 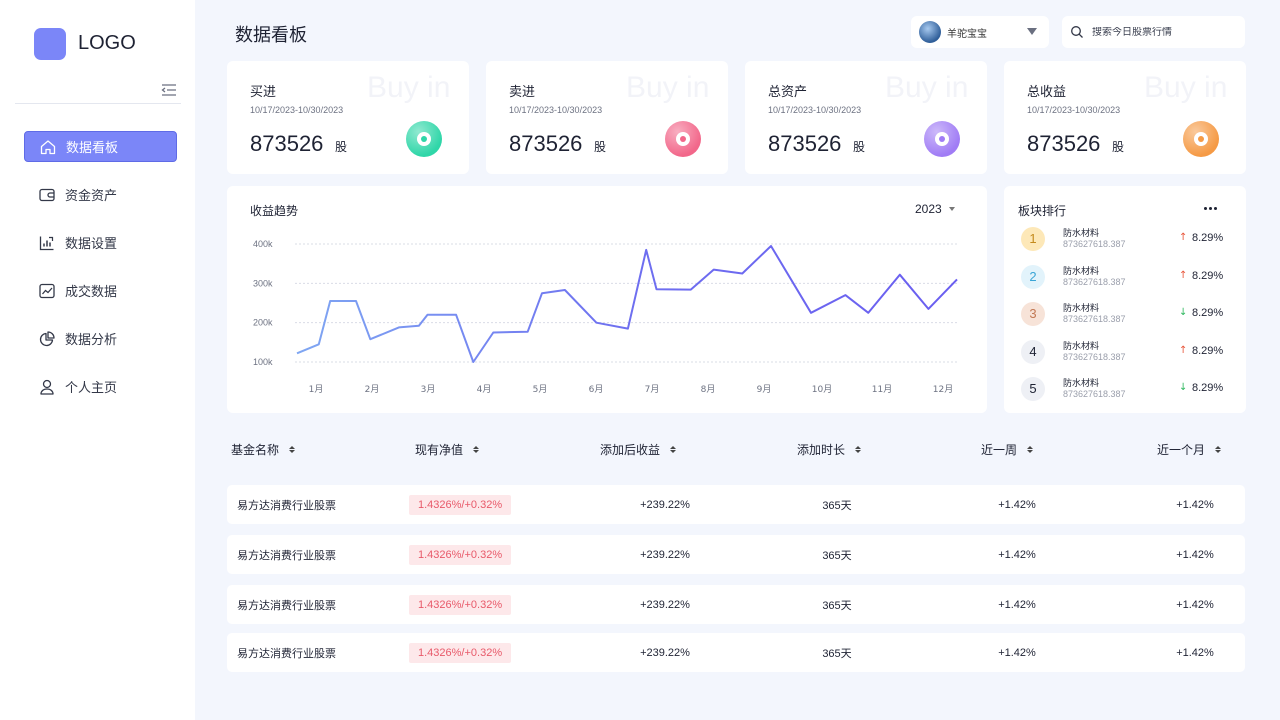 What do you see at coordinates (1126, 283) in the screenshot?
I see `ranking-item: 2 防水材料 873627618.387 ↑ 8.29%` at bounding box center [1126, 283].